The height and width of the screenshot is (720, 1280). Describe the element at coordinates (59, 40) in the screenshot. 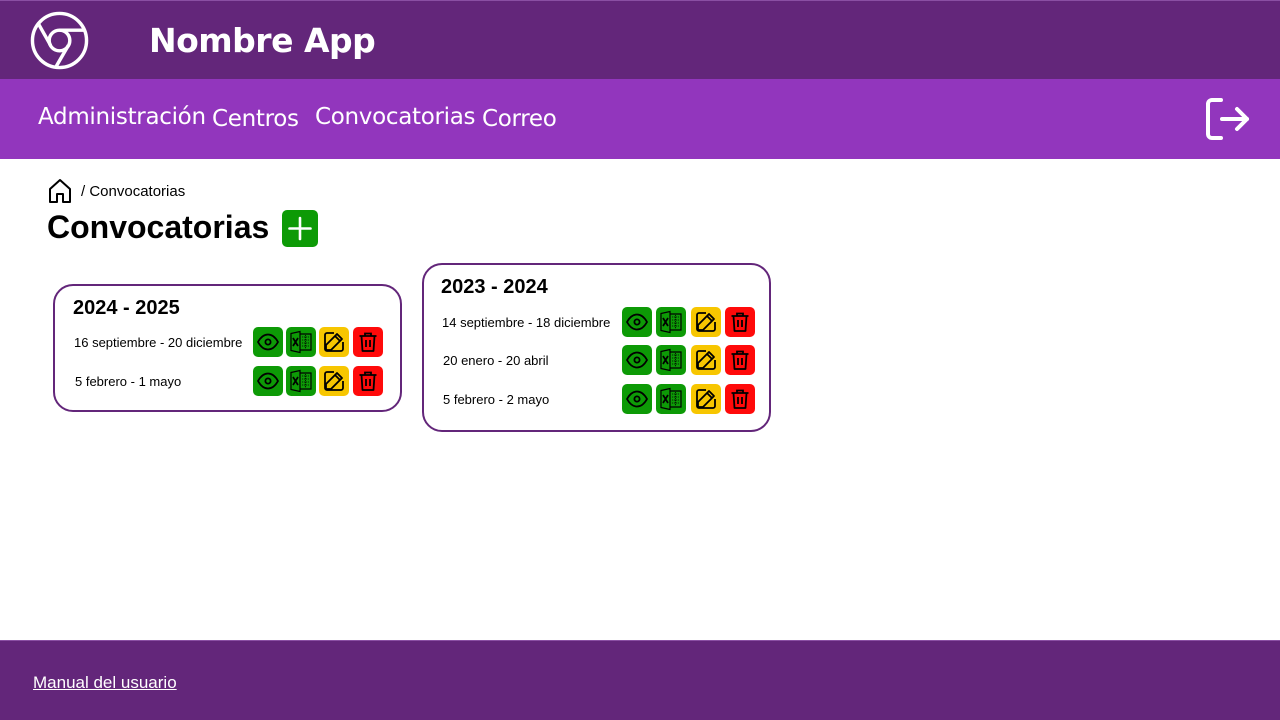

I see `chrome-logo-icon` at that location.